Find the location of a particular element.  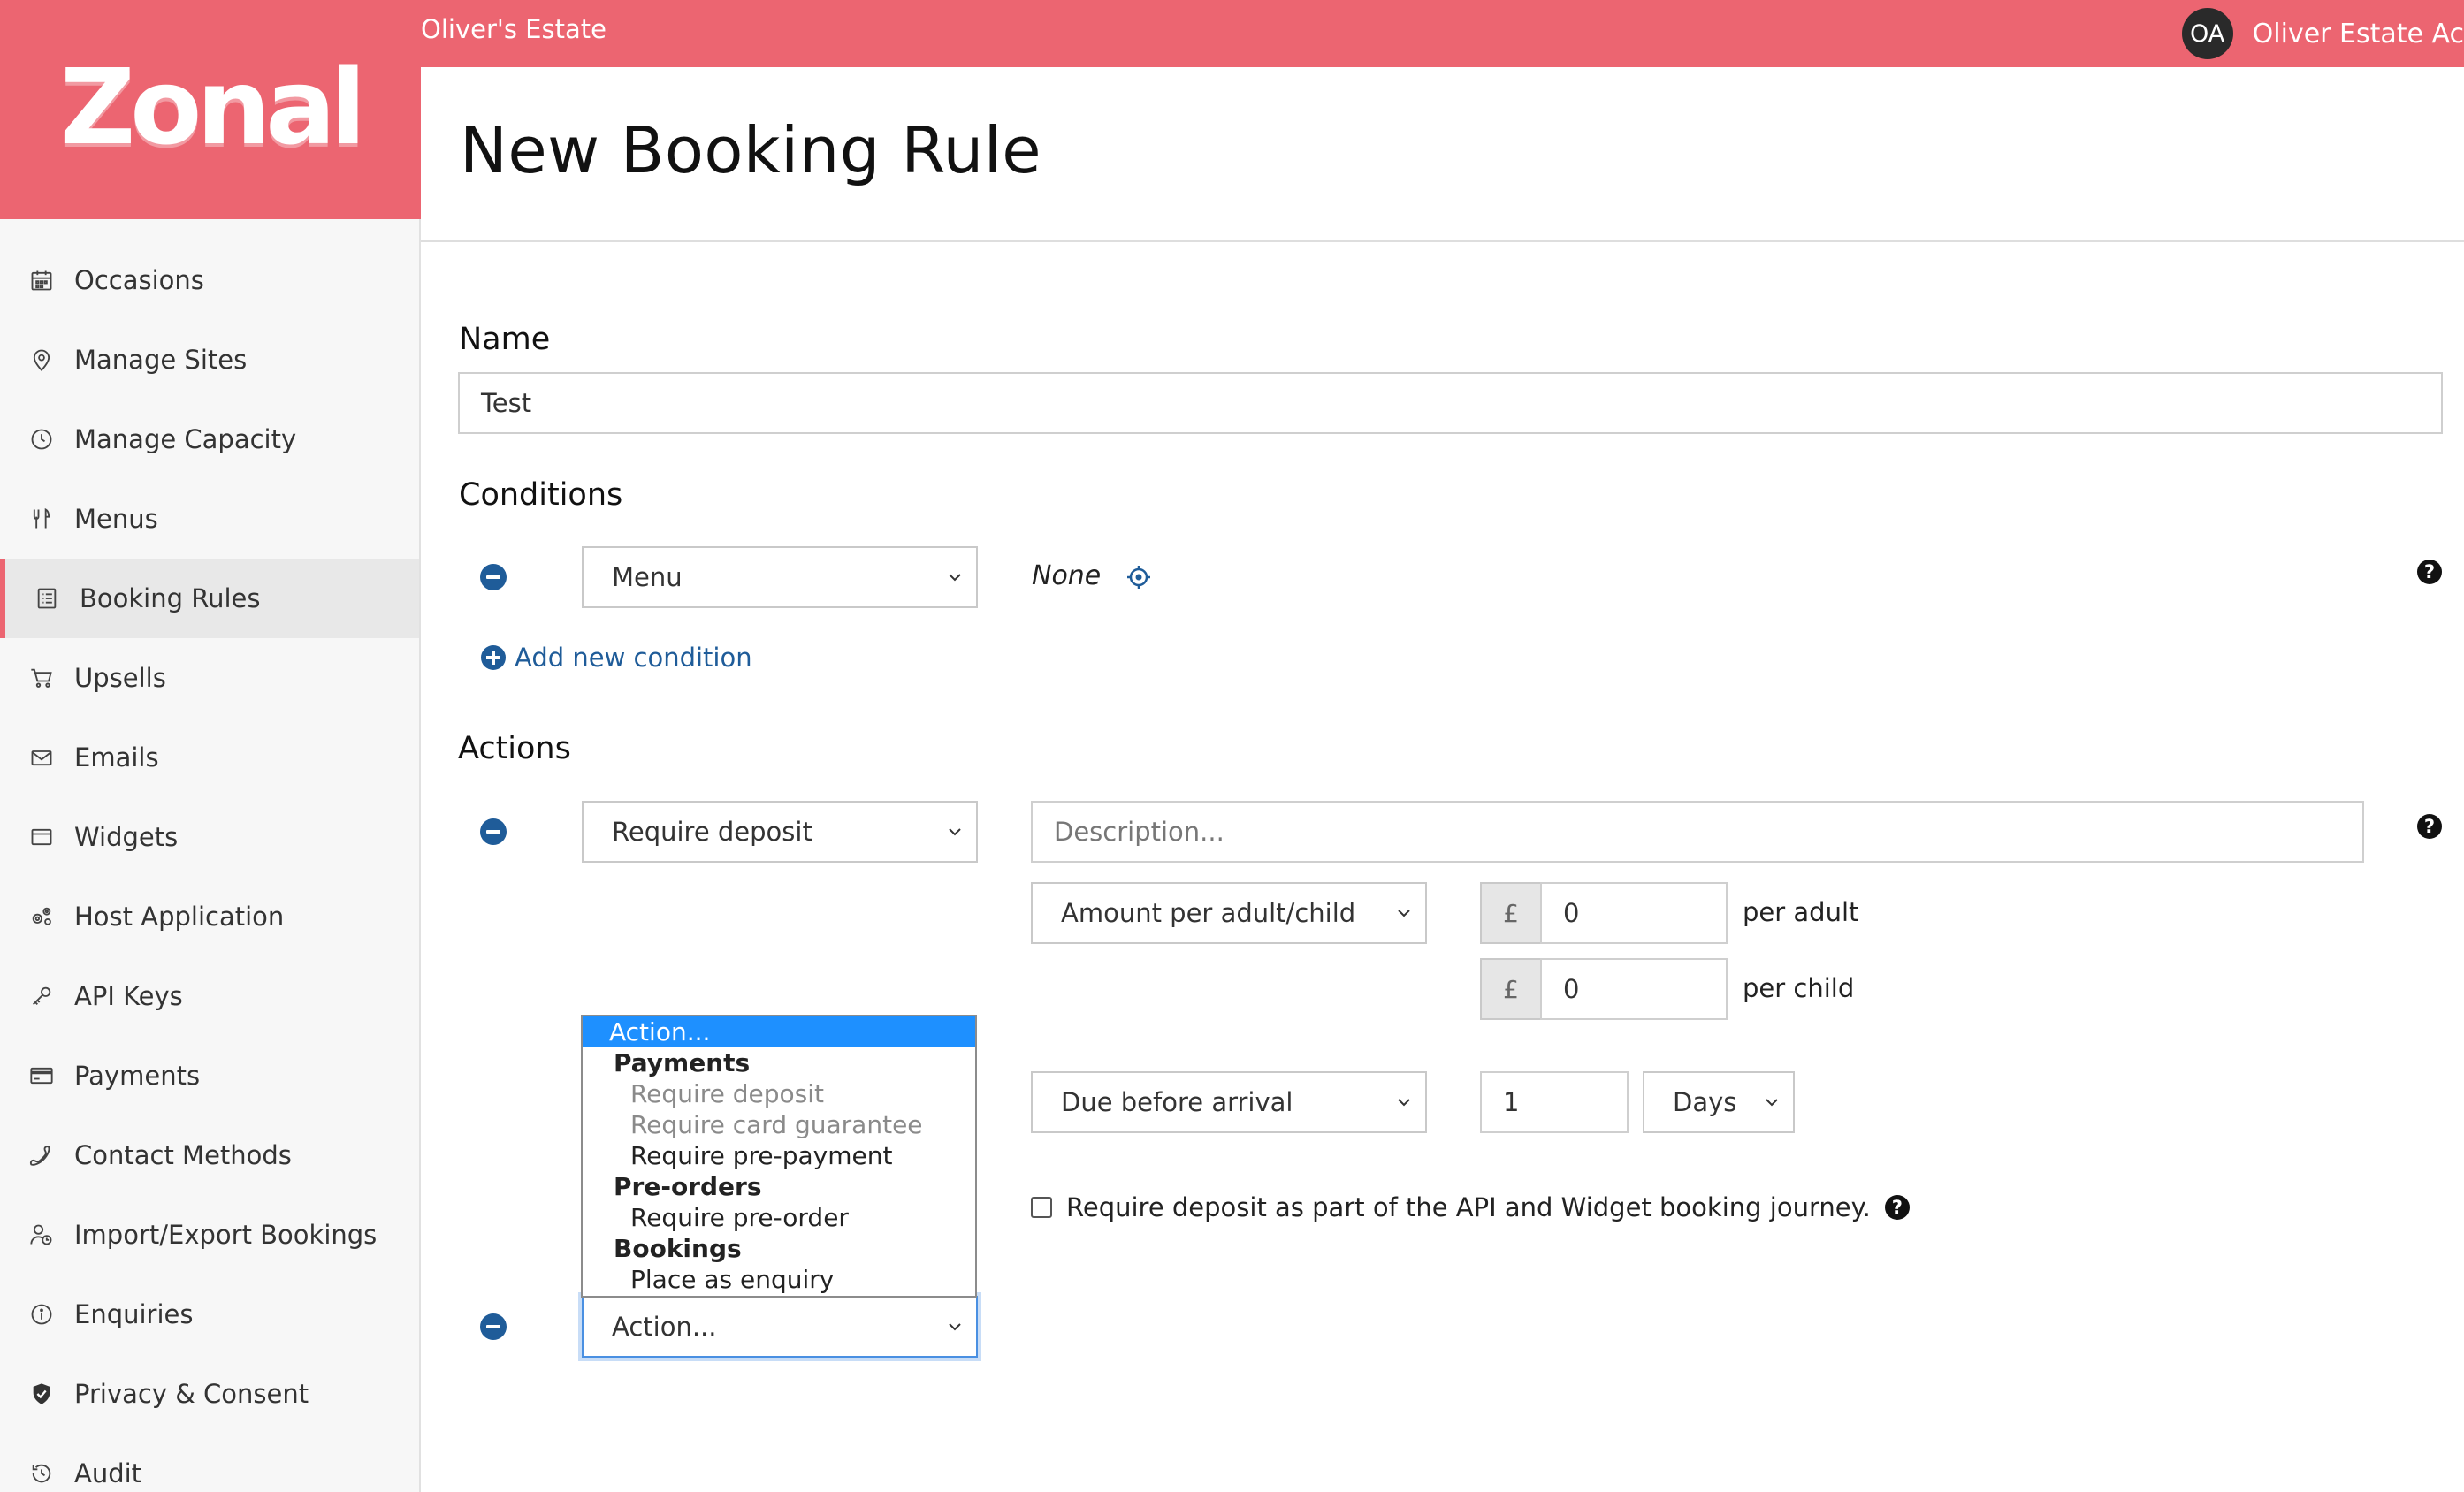

sidebar-item-label: Payments is located at coordinates (137, 1076).